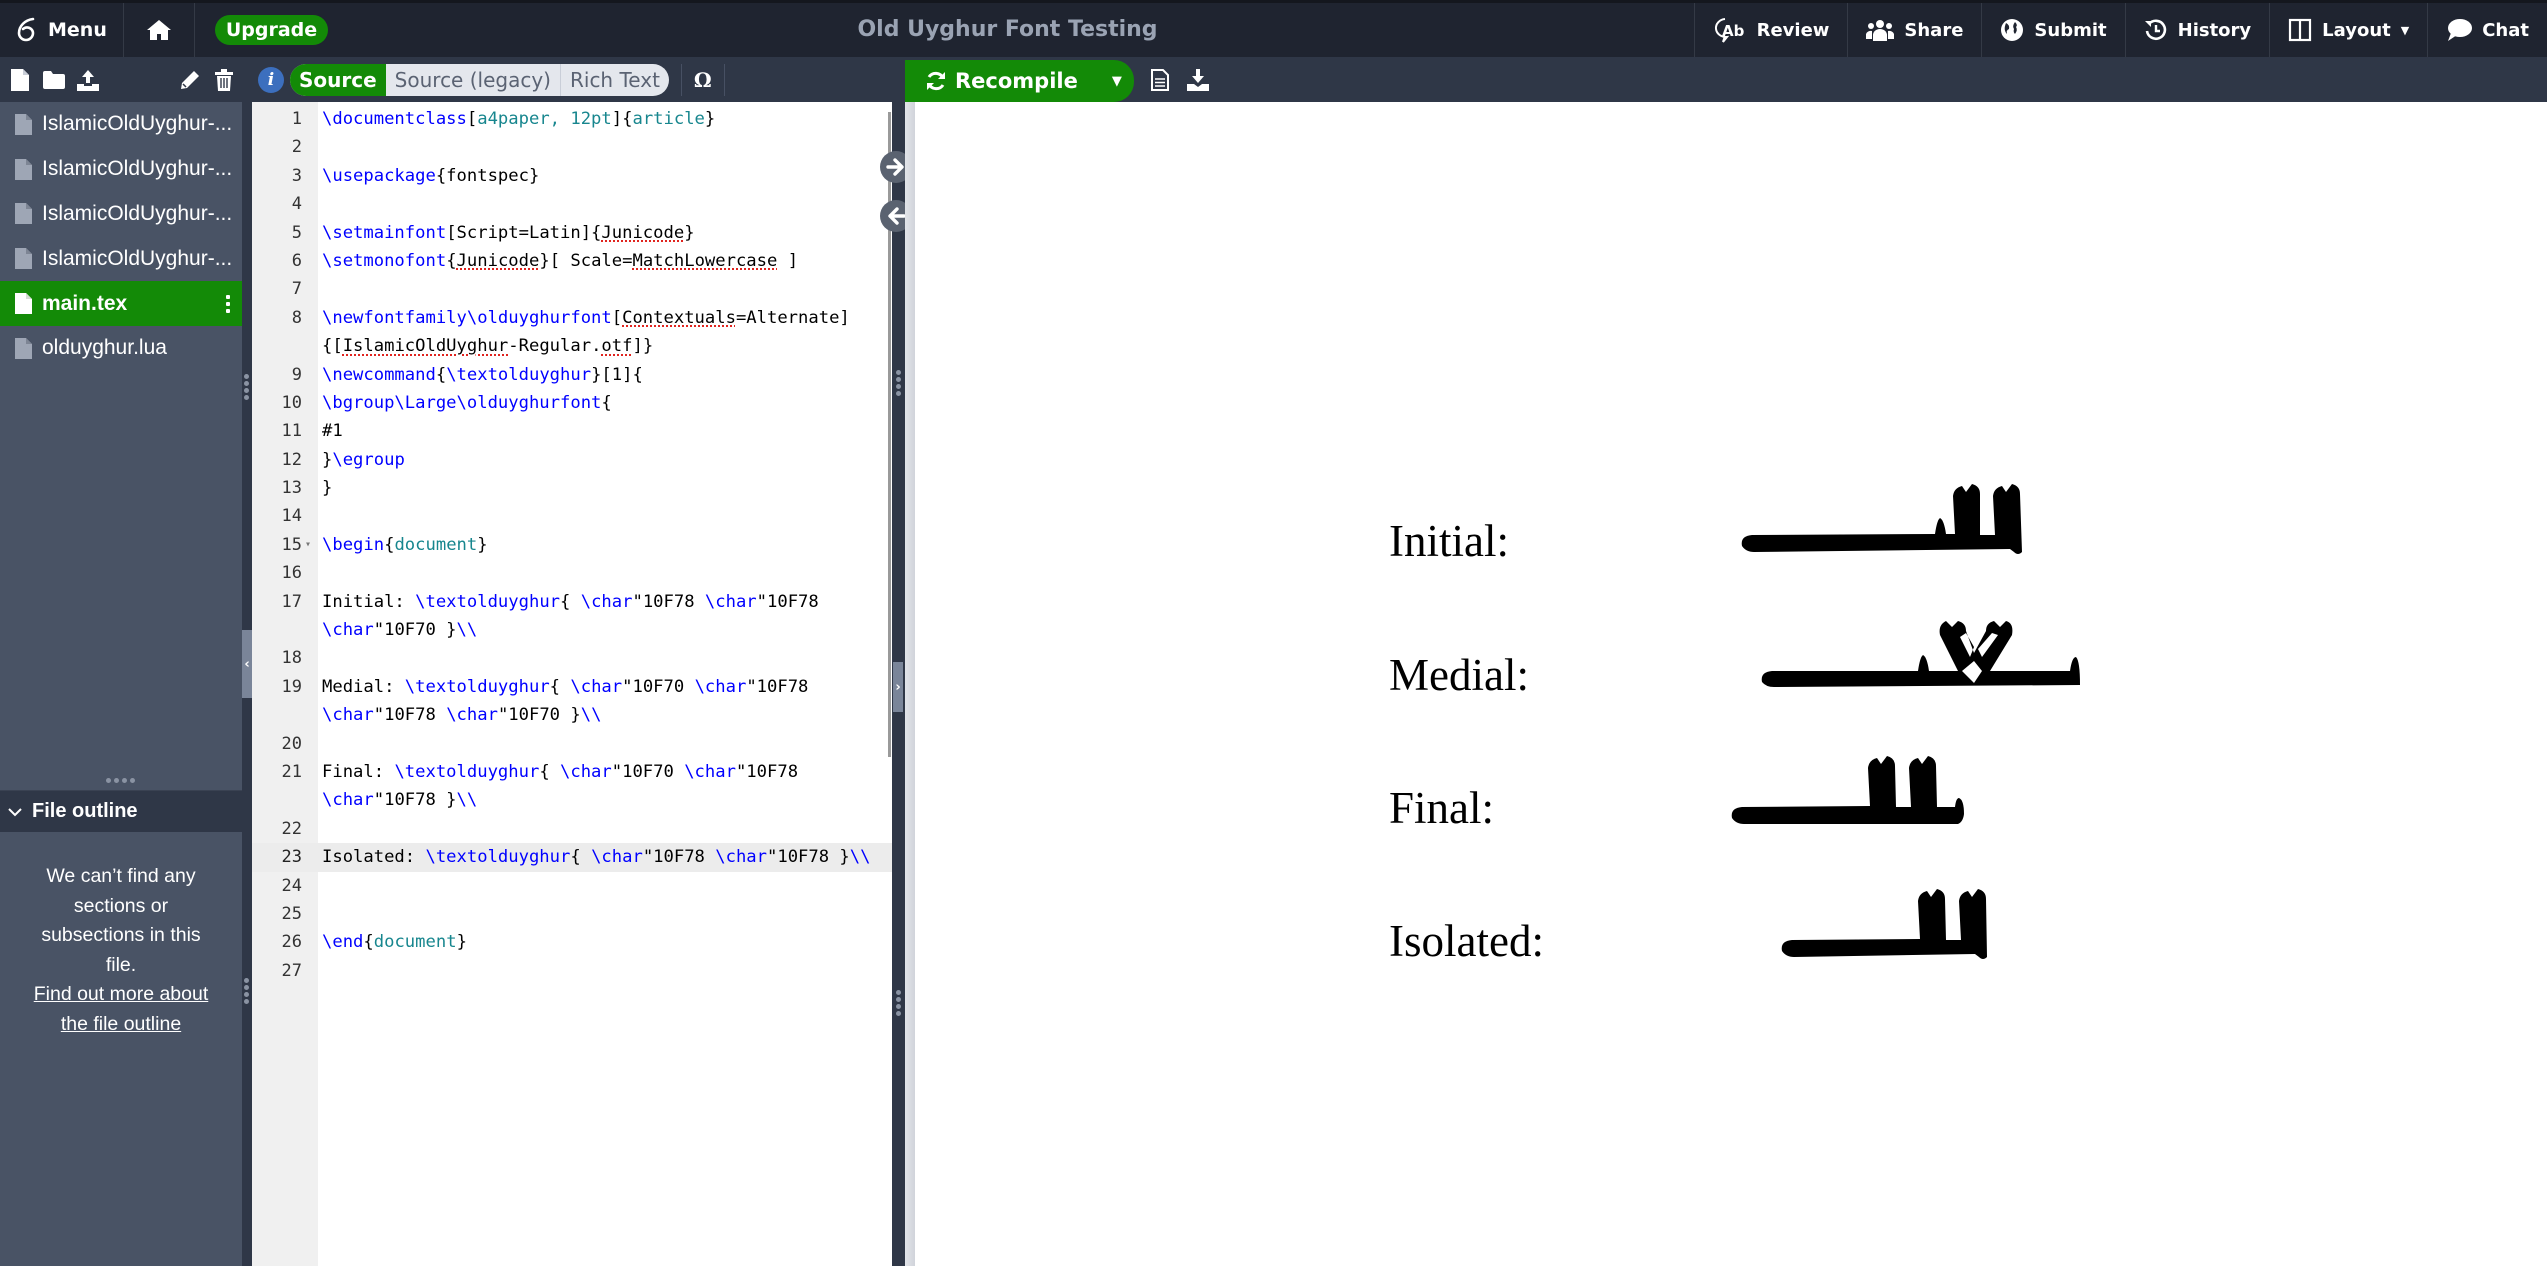  I want to click on submit-button: Submit, so click(2052, 30).